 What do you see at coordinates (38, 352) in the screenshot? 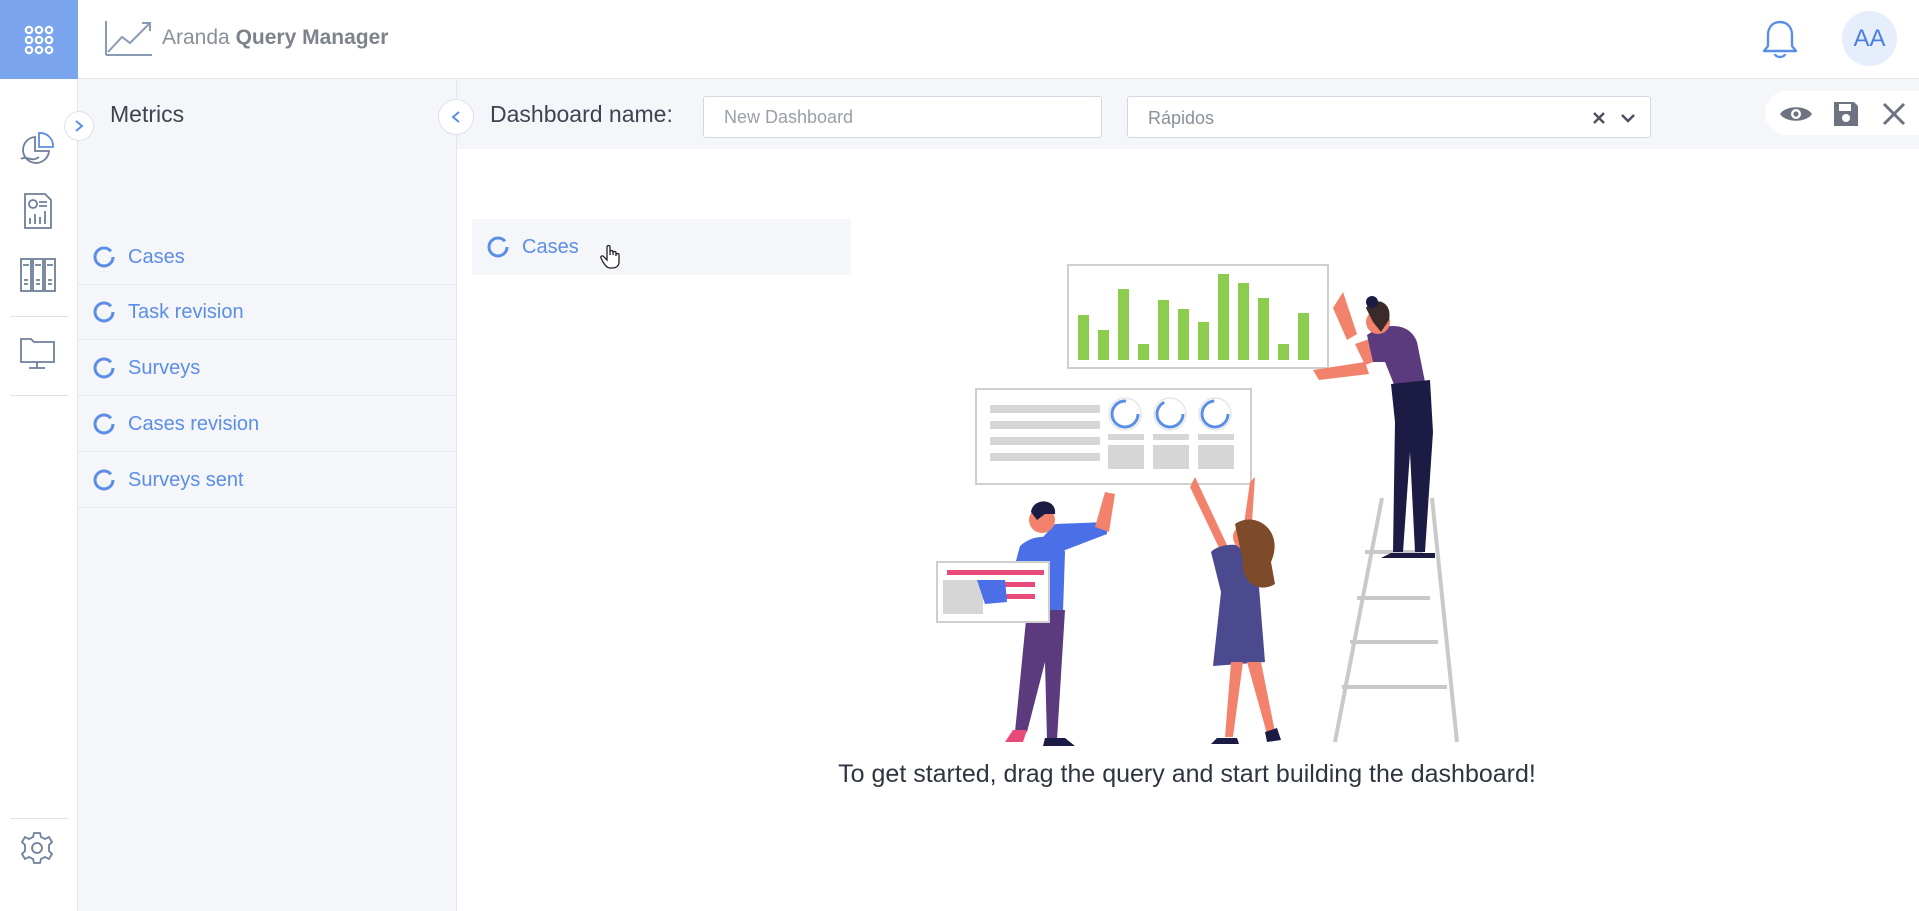
I see `monitor-folder-icon` at bounding box center [38, 352].